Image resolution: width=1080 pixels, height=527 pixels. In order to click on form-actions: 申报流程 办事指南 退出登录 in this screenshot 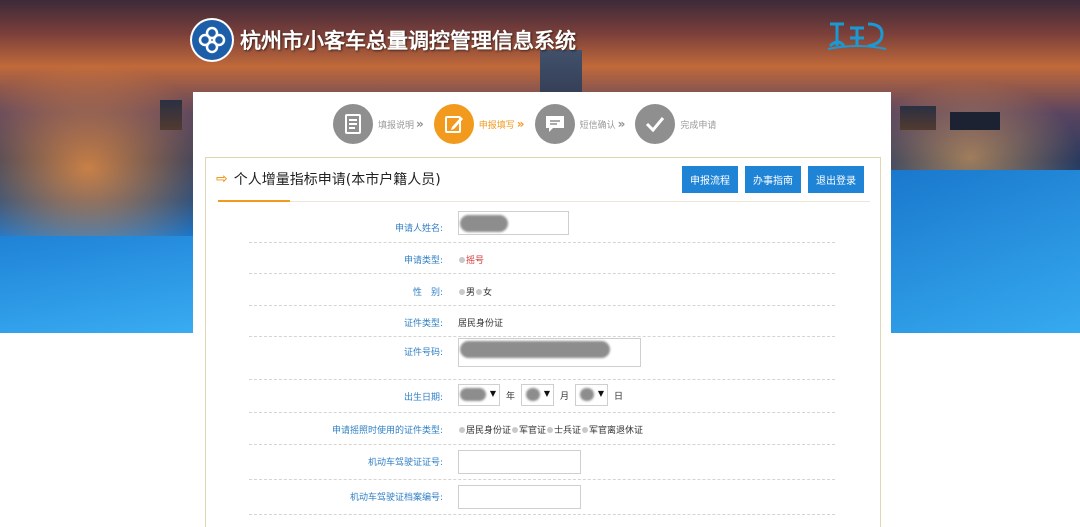, I will do `click(776, 179)`.